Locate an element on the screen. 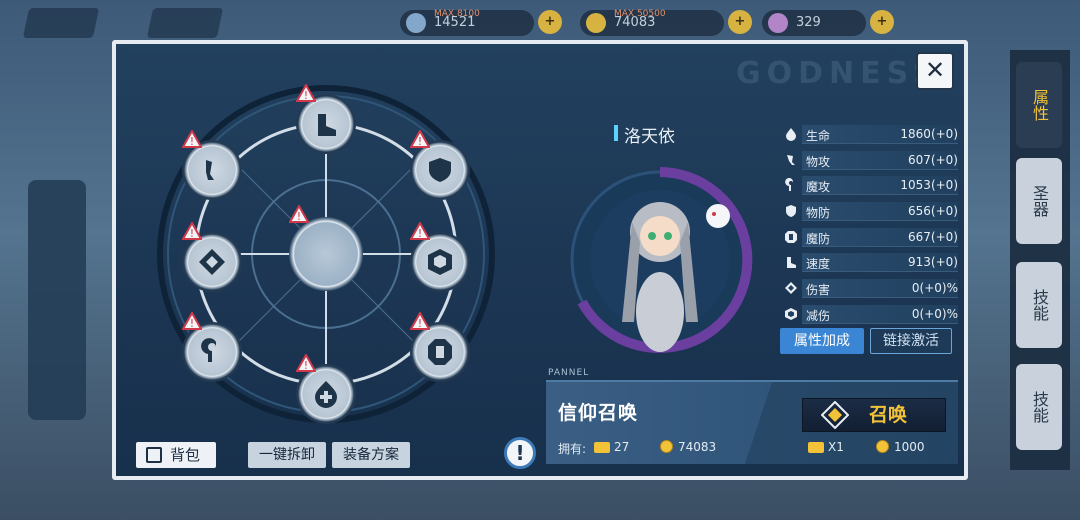  summon-button: 召唤 is located at coordinates (874, 415).